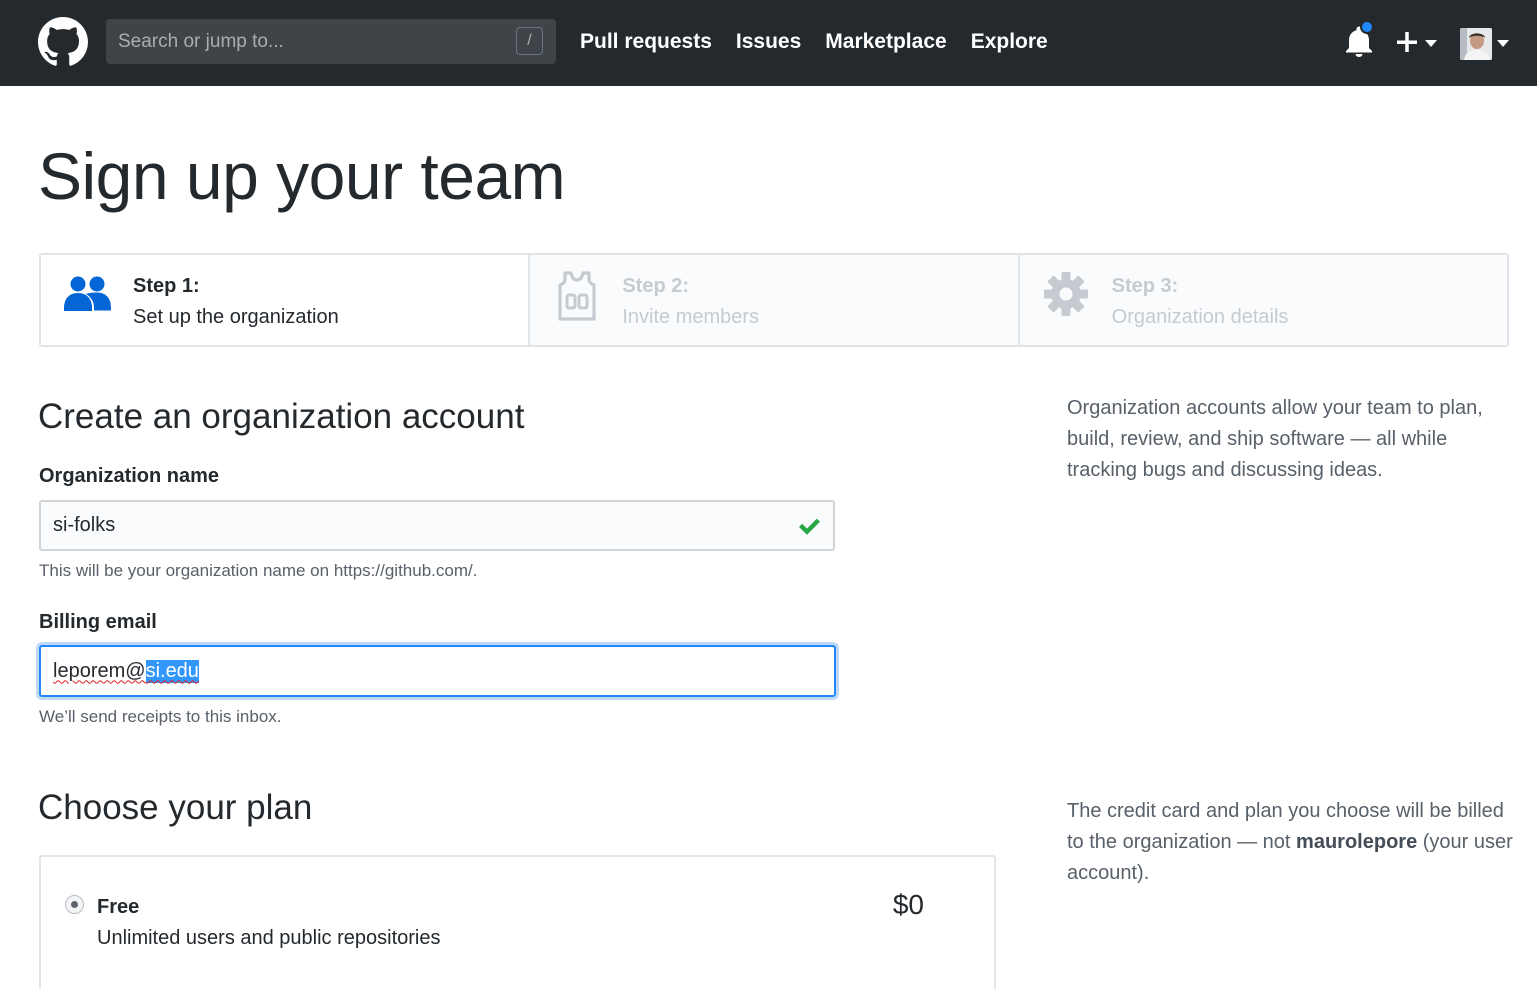 This screenshot has height=989, width=1537. I want to click on step-2-subtitle: Invite members, so click(691, 317).